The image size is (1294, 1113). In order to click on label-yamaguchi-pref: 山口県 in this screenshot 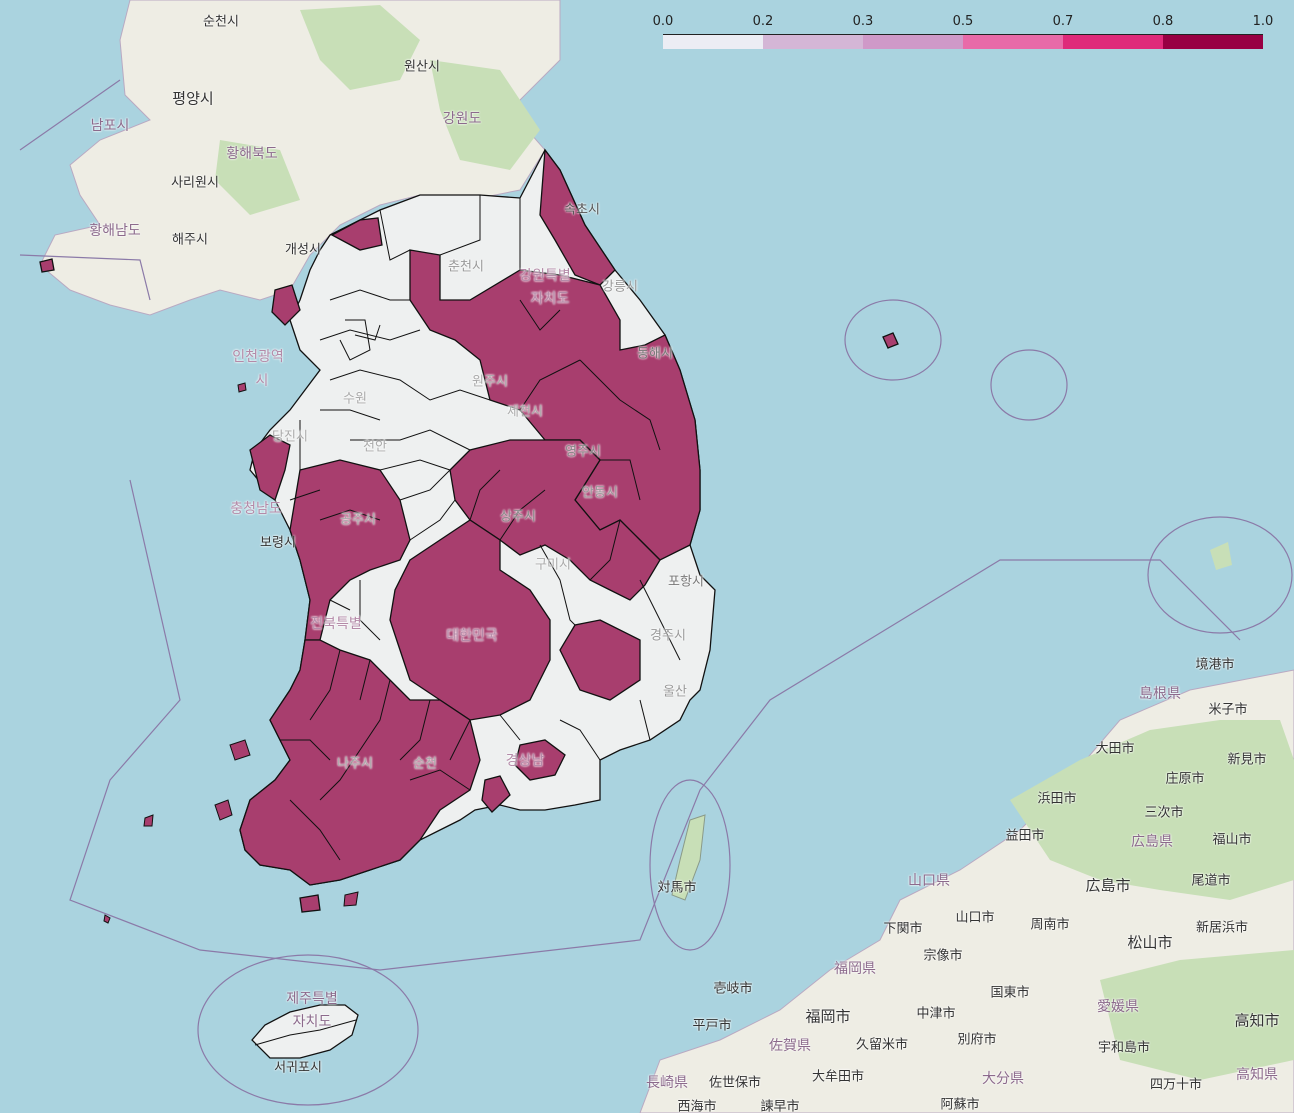, I will do `click(929, 881)`.